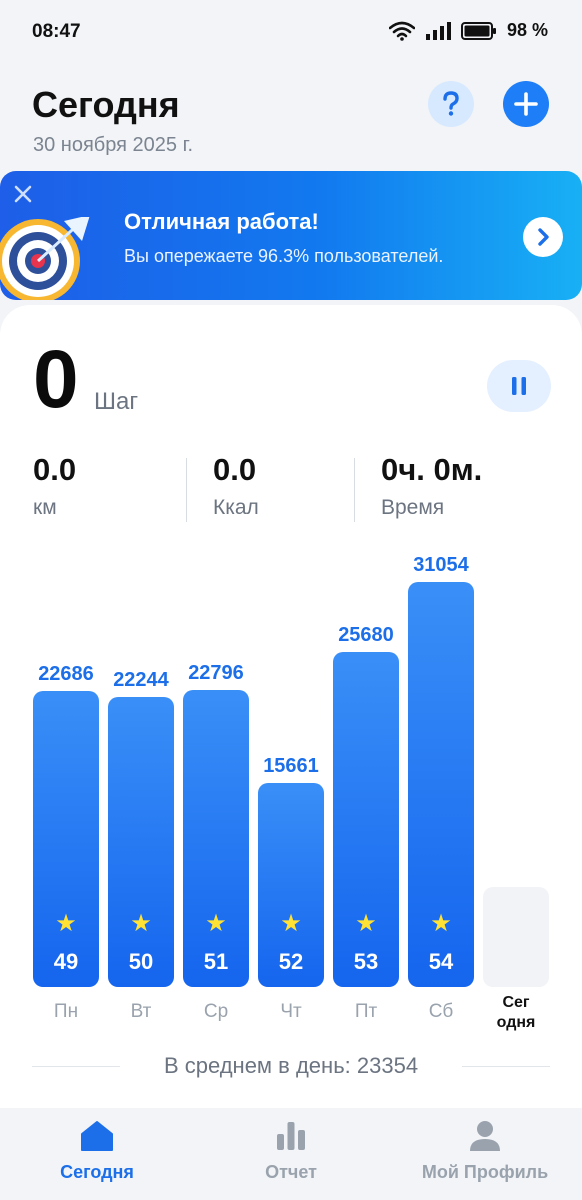 This screenshot has width=582, height=1200. Describe the element at coordinates (485, 1154) in the screenshot. I see `nav-profile: Мой Профиль` at that location.